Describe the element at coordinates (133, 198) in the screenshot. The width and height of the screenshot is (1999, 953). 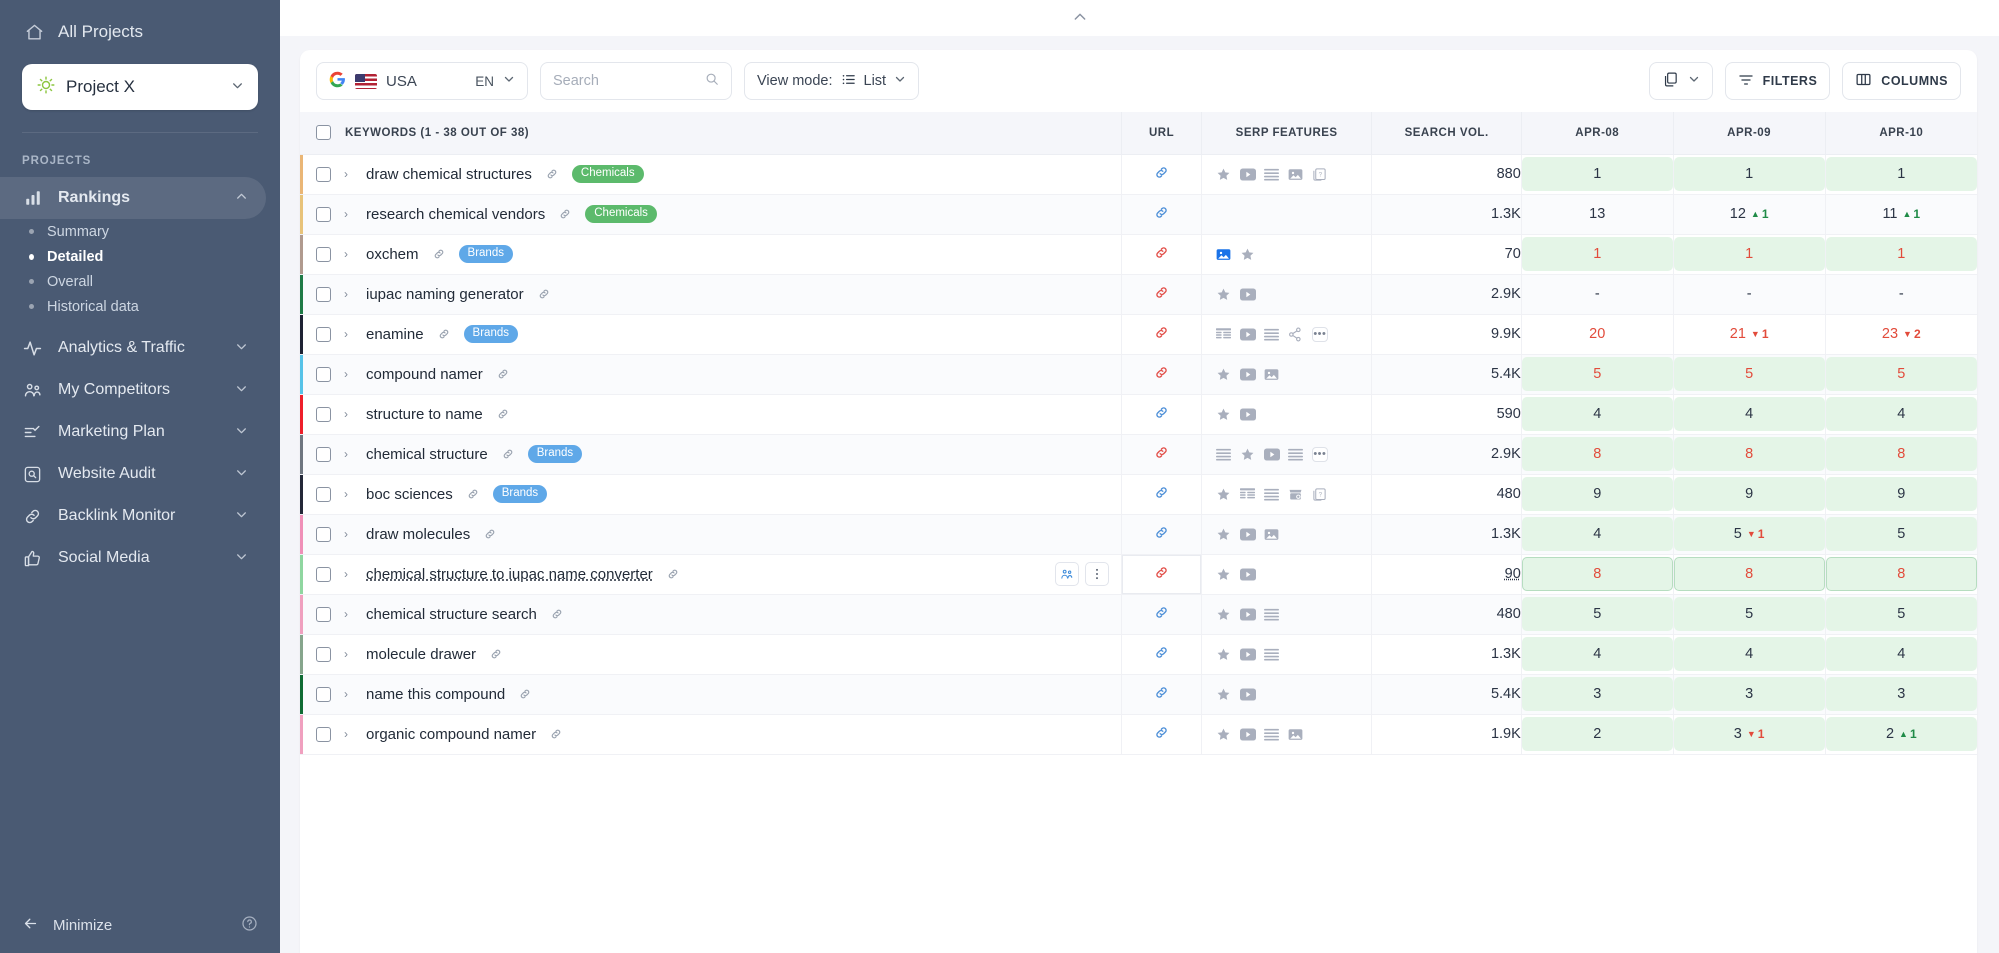
I see `sidebar-item-rankings: Rankings` at that location.